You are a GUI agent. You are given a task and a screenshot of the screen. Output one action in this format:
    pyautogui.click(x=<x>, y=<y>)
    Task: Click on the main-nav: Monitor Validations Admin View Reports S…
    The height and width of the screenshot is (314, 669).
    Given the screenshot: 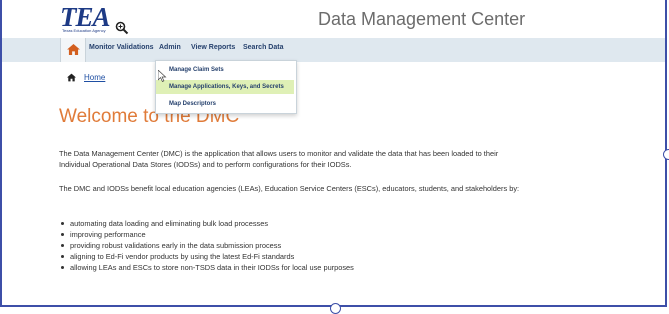 What is the action you would take?
    pyautogui.click(x=333, y=50)
    